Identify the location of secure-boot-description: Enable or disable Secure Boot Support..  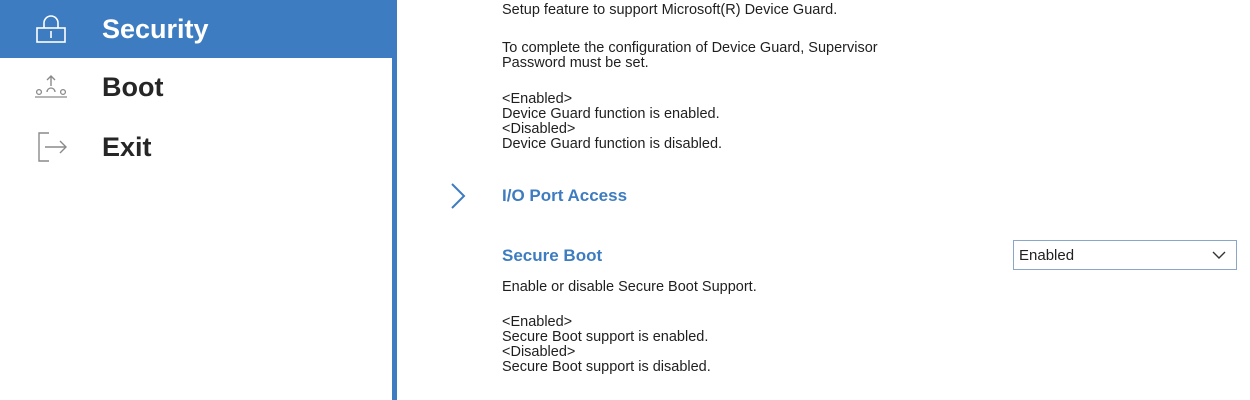
(629, 287).